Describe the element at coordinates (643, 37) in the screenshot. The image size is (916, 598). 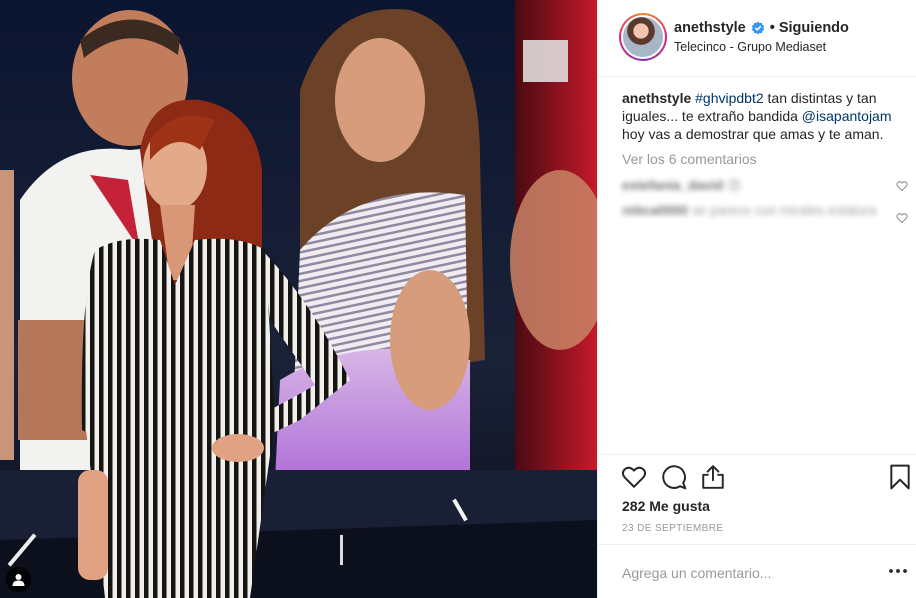
I see `avatar` at that location.